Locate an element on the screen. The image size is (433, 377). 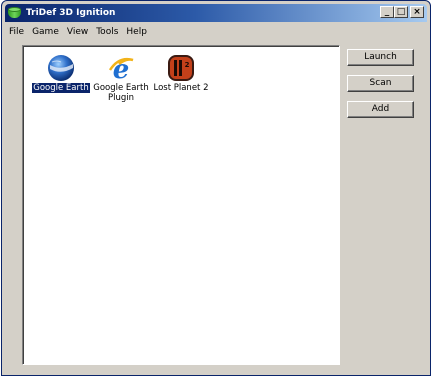
close-button: × is located at coordinates (417, 12).